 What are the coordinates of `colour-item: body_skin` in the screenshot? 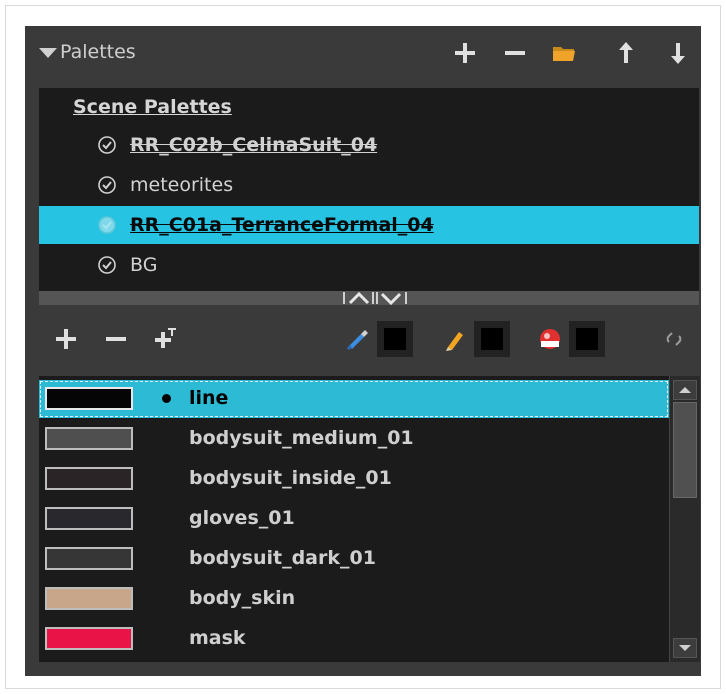 It's located at (354, 599).